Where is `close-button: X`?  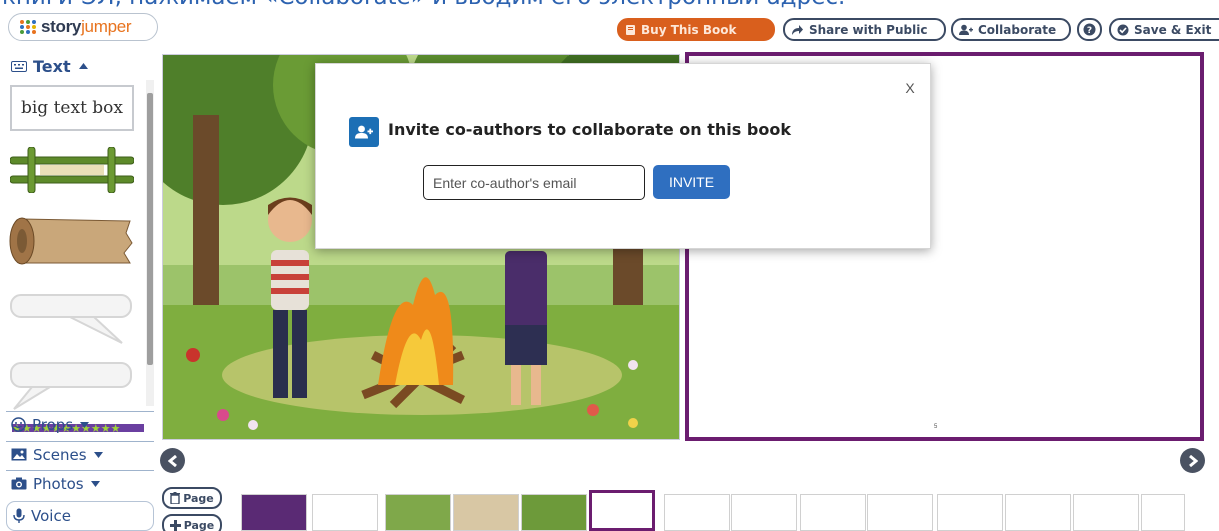
close-button: X is located at coordinates (910, 88).